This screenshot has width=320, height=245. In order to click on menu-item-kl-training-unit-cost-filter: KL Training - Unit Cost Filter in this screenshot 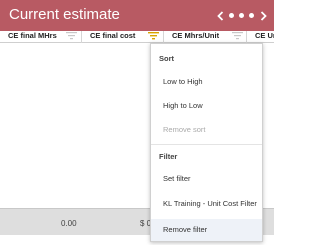, I will do `click(206, 204)`.